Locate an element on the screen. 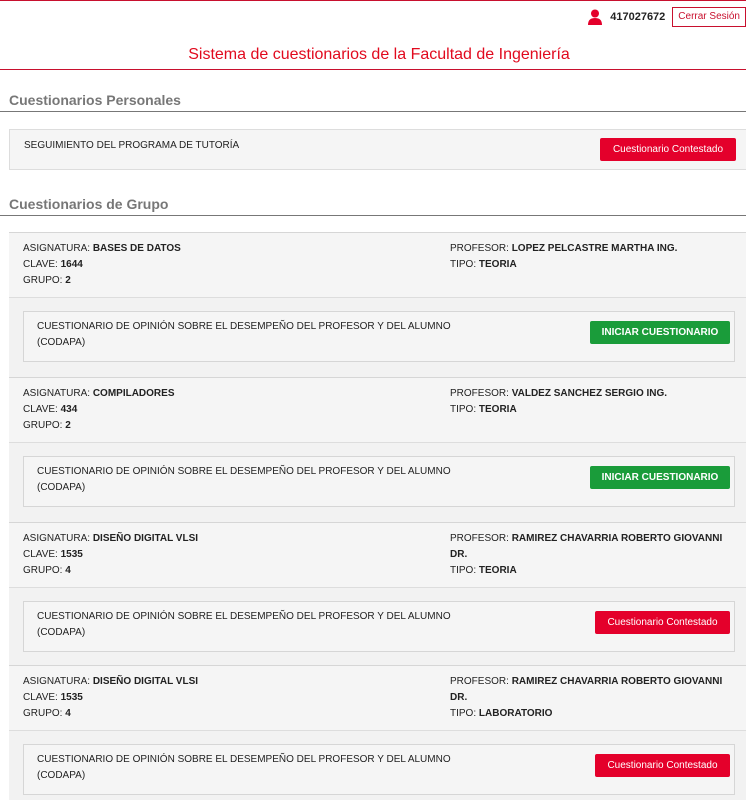  course-clave: CLAVE: 1644 is located at coordinates (53, 264).